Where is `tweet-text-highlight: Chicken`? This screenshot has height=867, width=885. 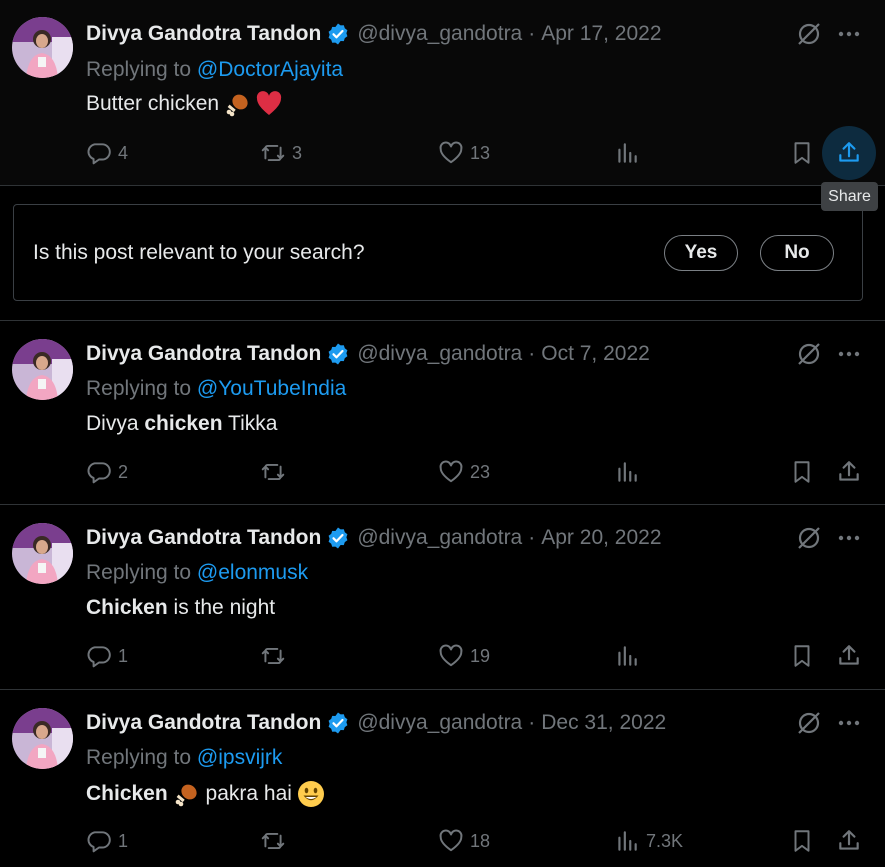
tweet-text-highlight: Chicken is located at coordinates (127, 793).